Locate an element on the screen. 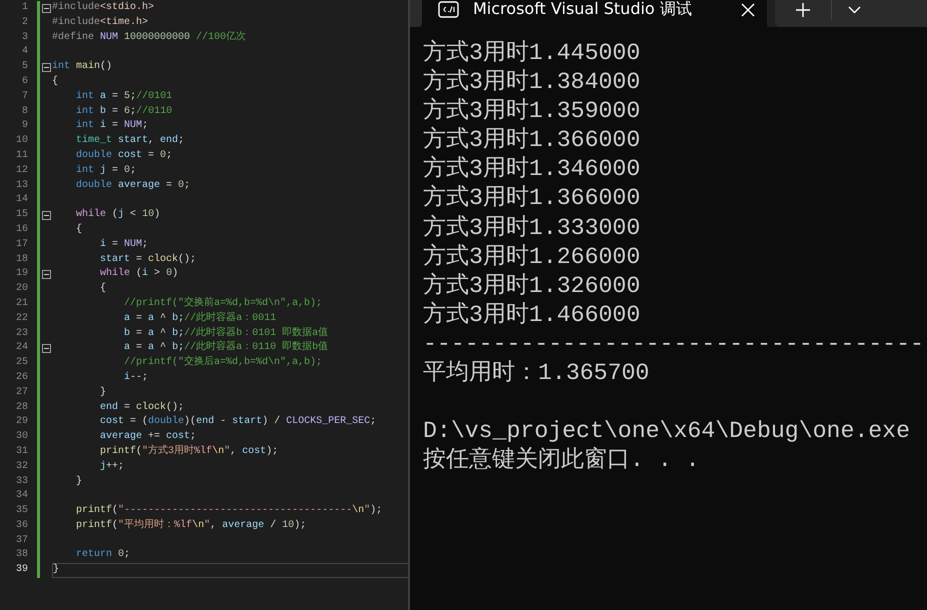 Image resolution: width=927 pixels, height=610 pixels. line-number: 20 is located at coordinates (21, 289).